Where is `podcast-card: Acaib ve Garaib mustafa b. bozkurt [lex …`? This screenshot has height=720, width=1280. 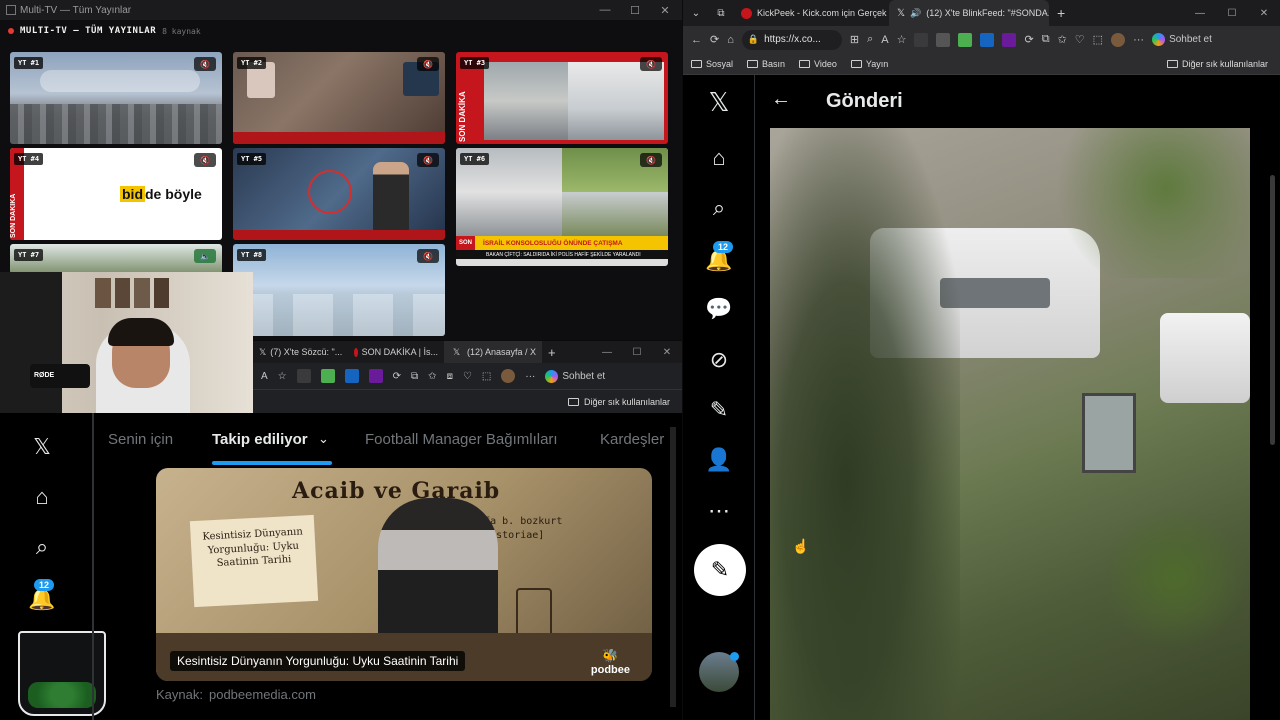
podcast-card: Acaib ve Garaib mustafa b. bozkurt [lex … is located at coordinates (404, 574).